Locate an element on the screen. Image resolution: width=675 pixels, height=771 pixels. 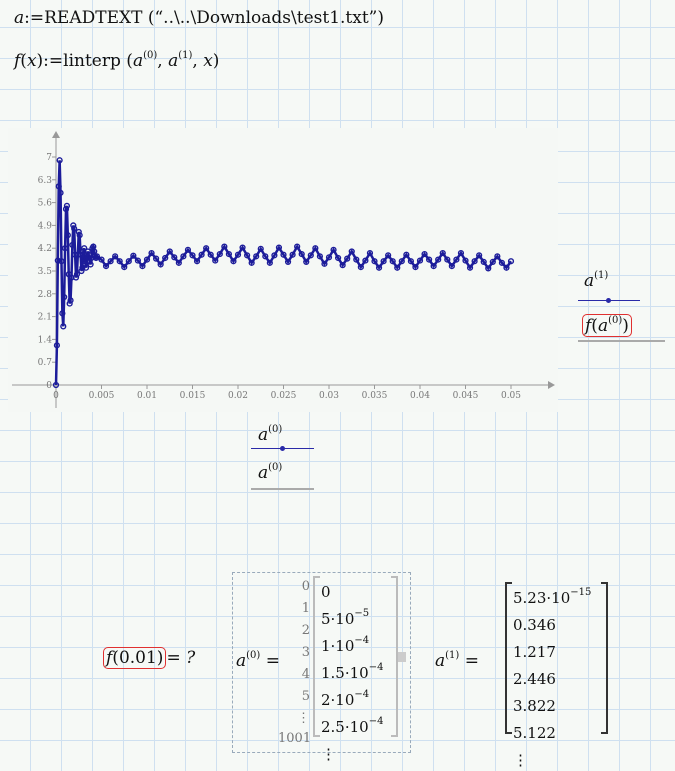
matrix-cell: 0.346 is located at coordinates (552, 622).